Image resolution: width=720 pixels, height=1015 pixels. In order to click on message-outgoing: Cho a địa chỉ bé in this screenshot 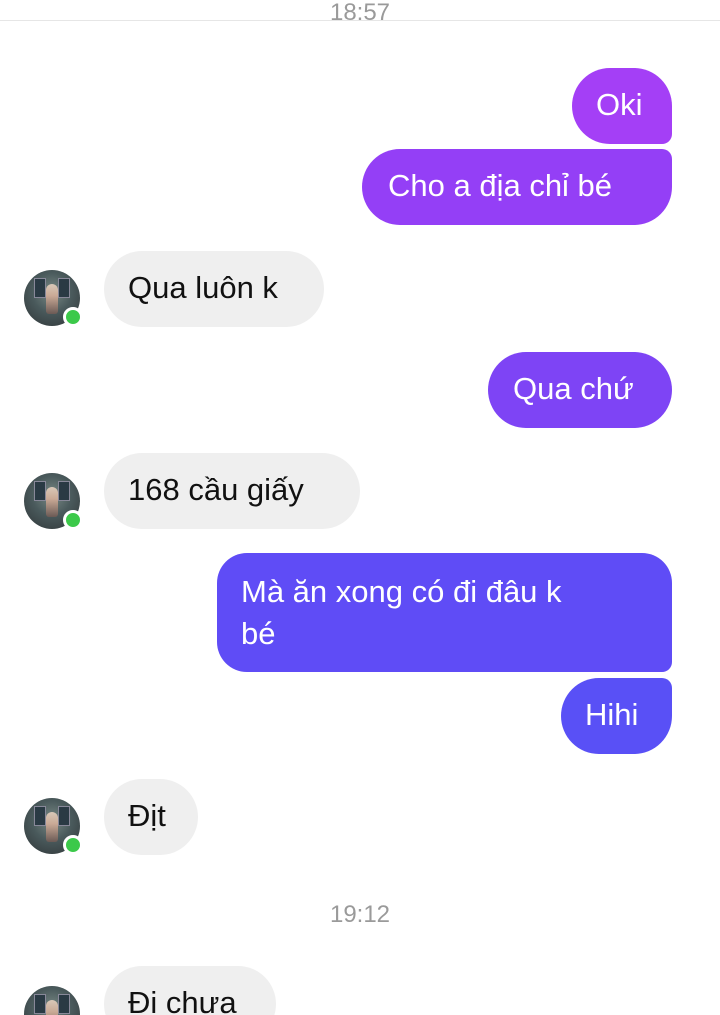, I will do `click(517, 187)`.